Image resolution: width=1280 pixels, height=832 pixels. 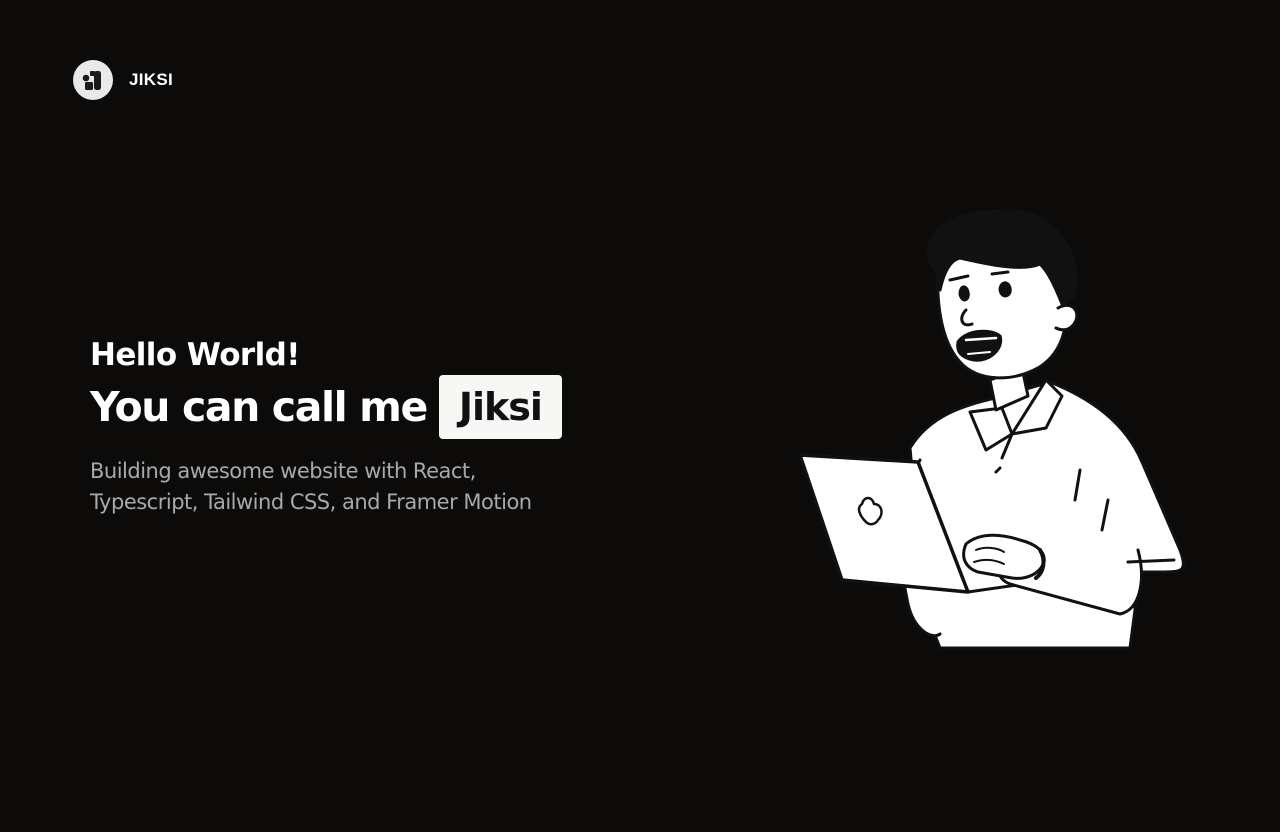 I want to click on brand-name: JIKSI, so click(x=151, y=79).